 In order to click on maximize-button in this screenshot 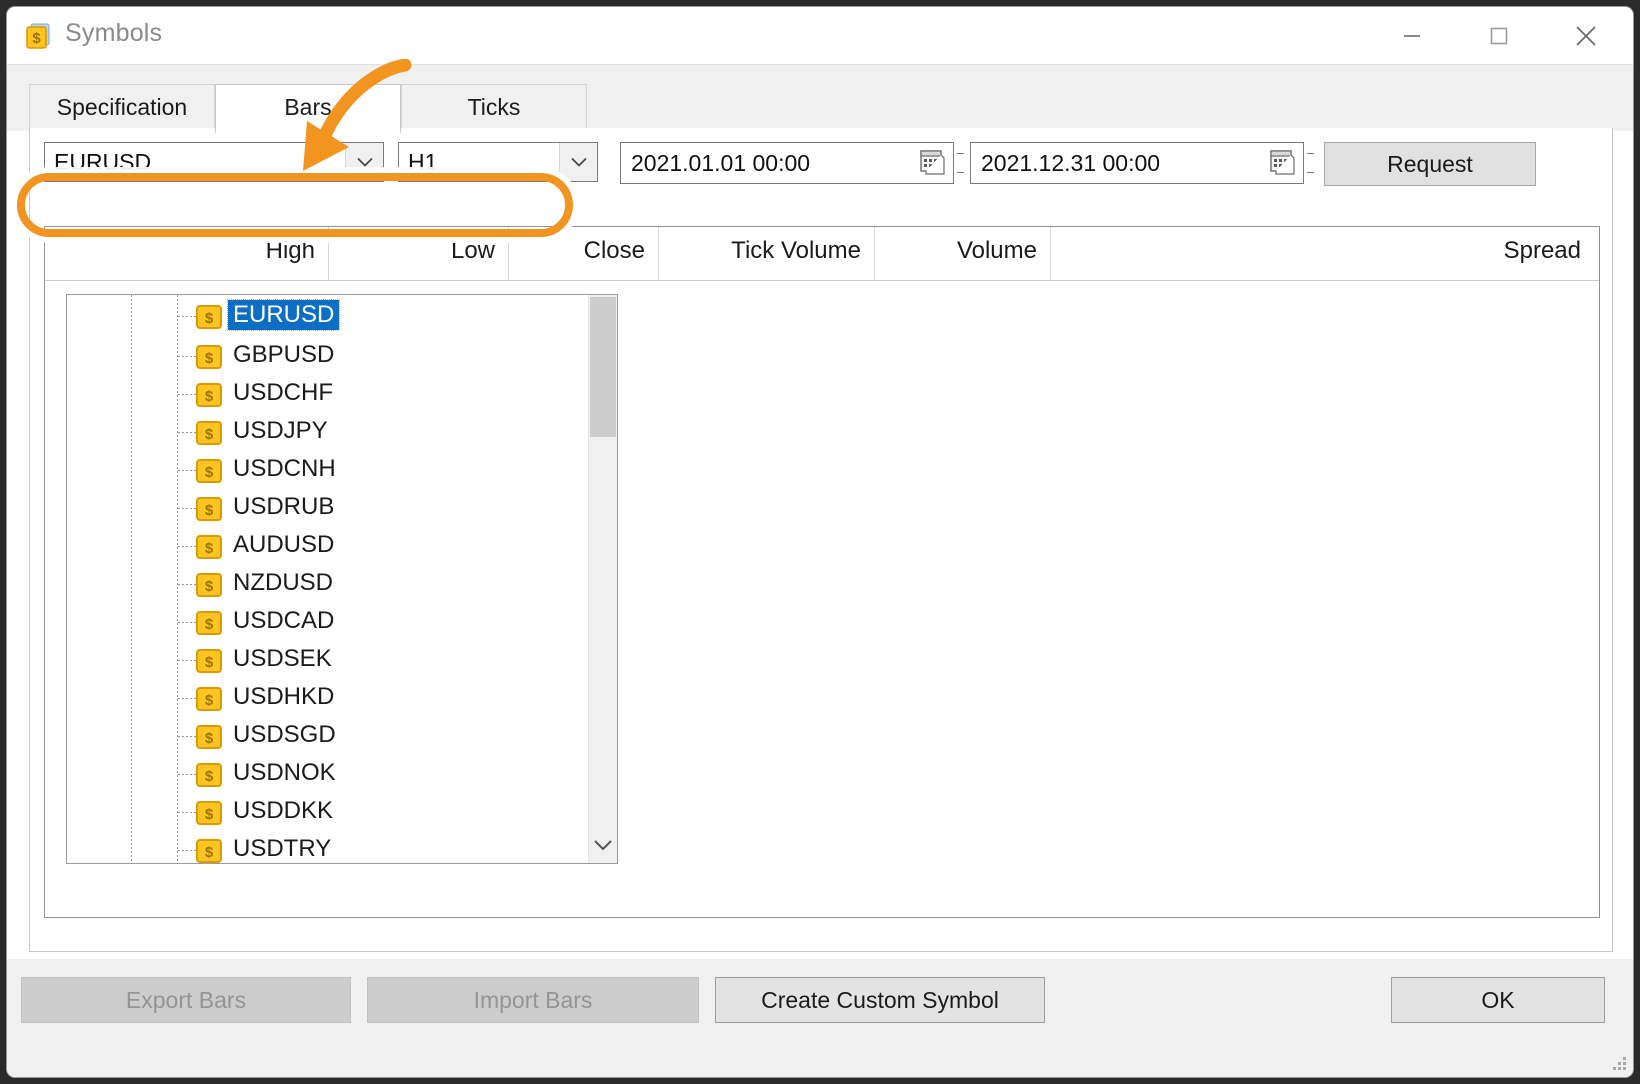, I will do `click(1499, 35)`.